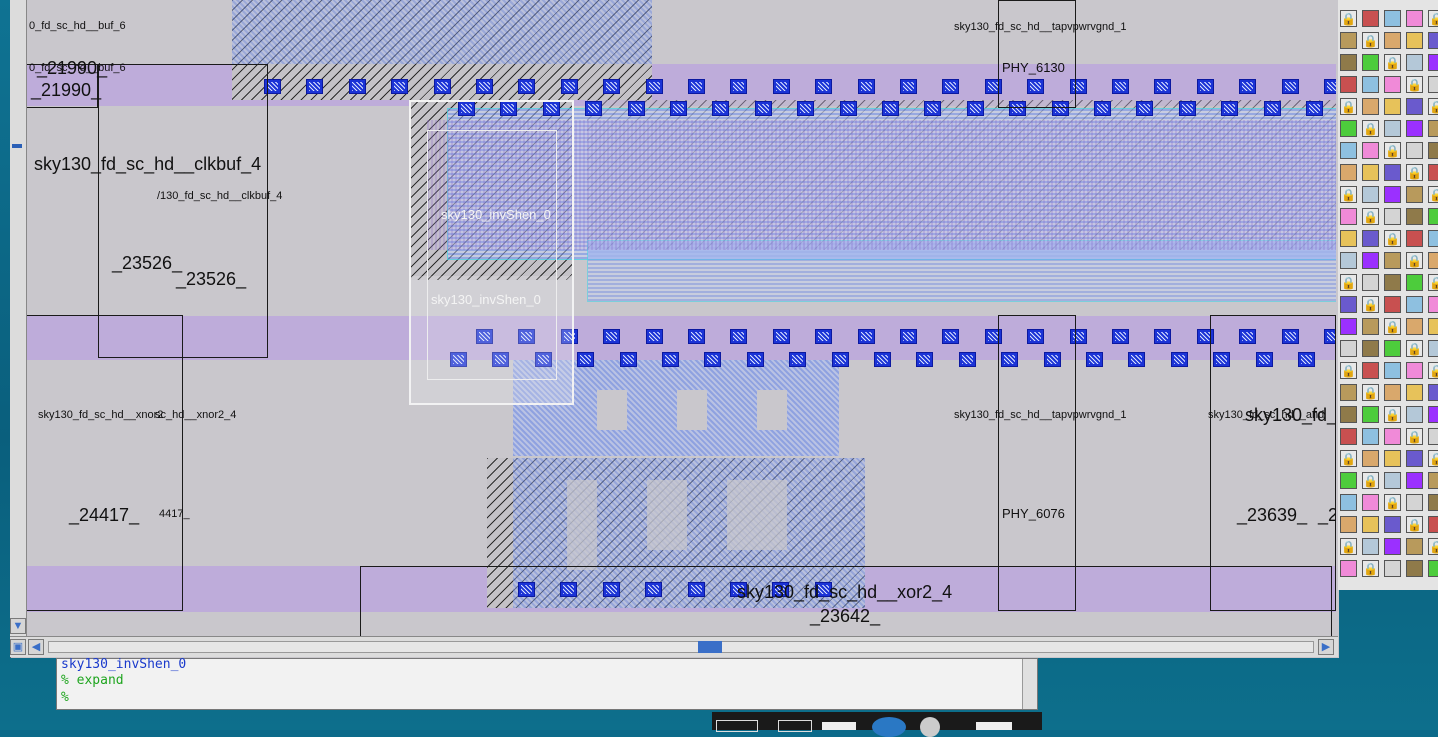  What do you see at coordinates (1037, 54) in the screenshot?
I see `cell-box-phy6130` at bounding box center [1037, 54].